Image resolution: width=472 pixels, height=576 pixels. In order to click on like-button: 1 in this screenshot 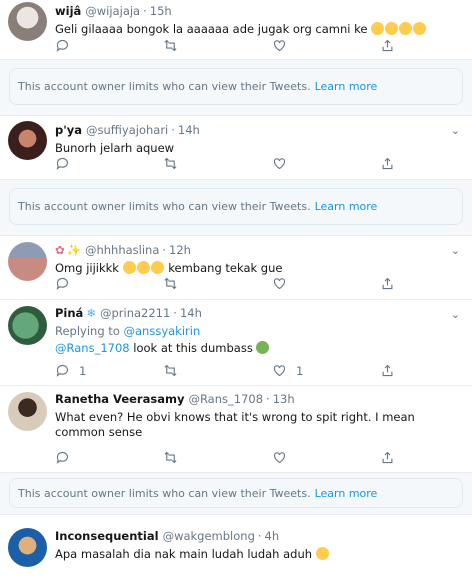, I will do `click(287, 370)`.